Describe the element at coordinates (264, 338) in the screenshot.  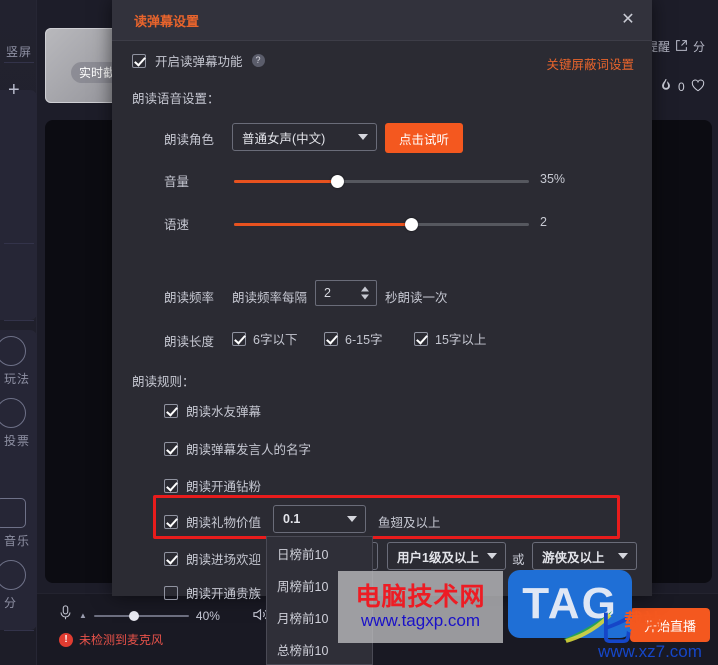
I see `length-option-under6: 6字以下` at that location.